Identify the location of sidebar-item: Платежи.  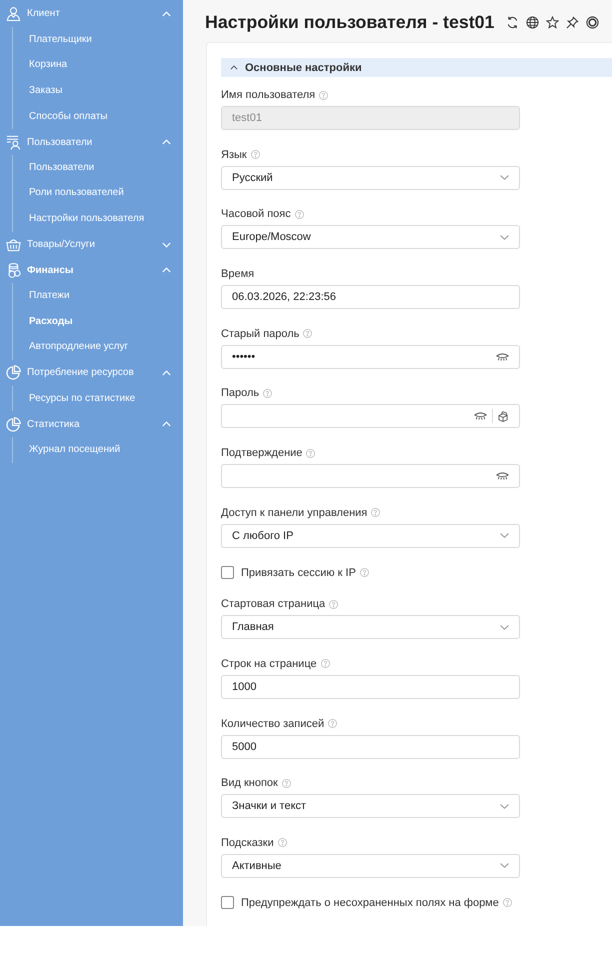
(106, 296).